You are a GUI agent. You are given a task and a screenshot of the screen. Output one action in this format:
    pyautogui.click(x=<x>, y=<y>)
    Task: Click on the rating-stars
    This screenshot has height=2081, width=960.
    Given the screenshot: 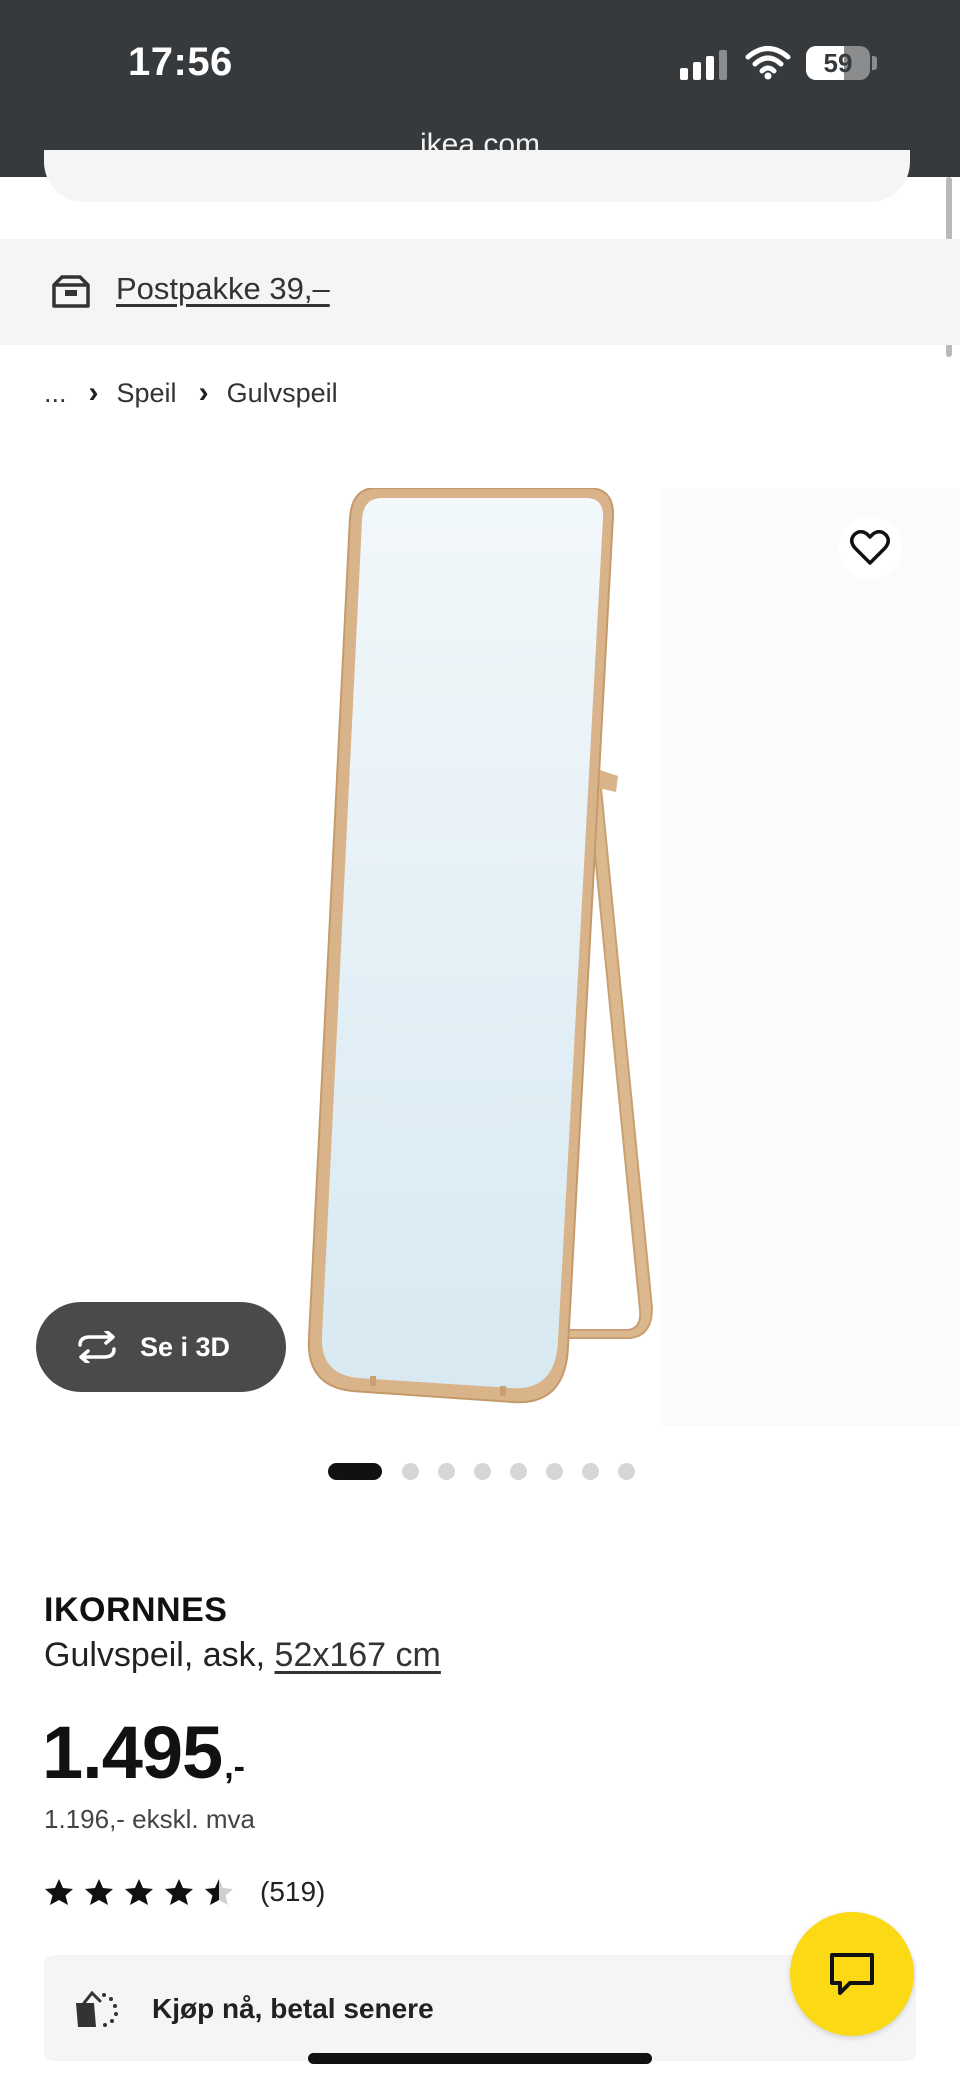 What is the action you would take?
    pyautogui.click(x=144, y=1892)
    